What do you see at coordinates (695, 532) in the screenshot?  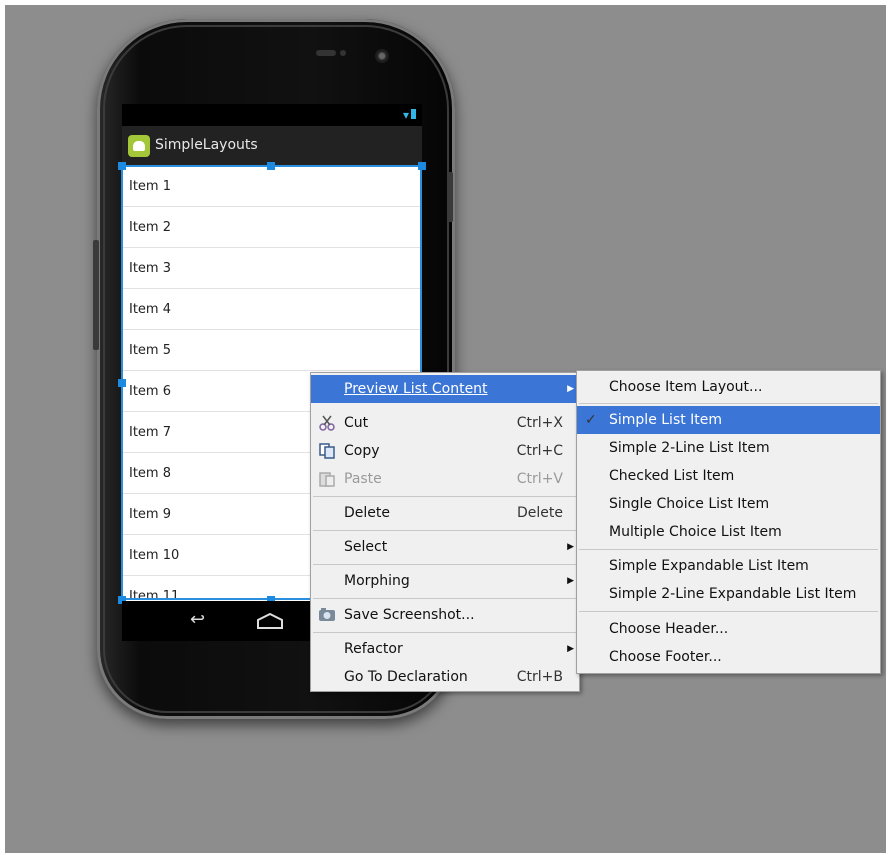 I see `menu-item-label: Multiple Choice List Item` at bounding box center [695, 532].